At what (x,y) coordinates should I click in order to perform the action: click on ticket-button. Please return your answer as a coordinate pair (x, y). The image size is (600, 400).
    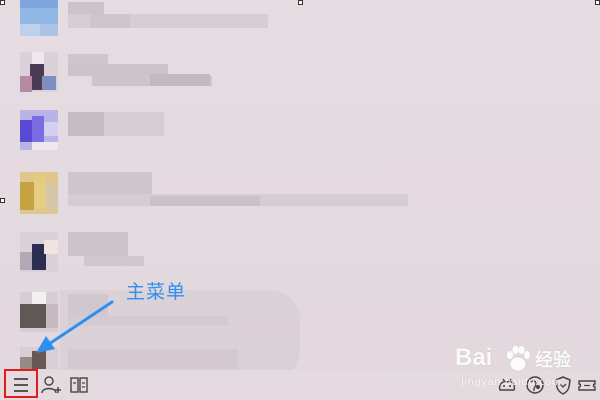
    Looking at the image, I should click on (587, 385).